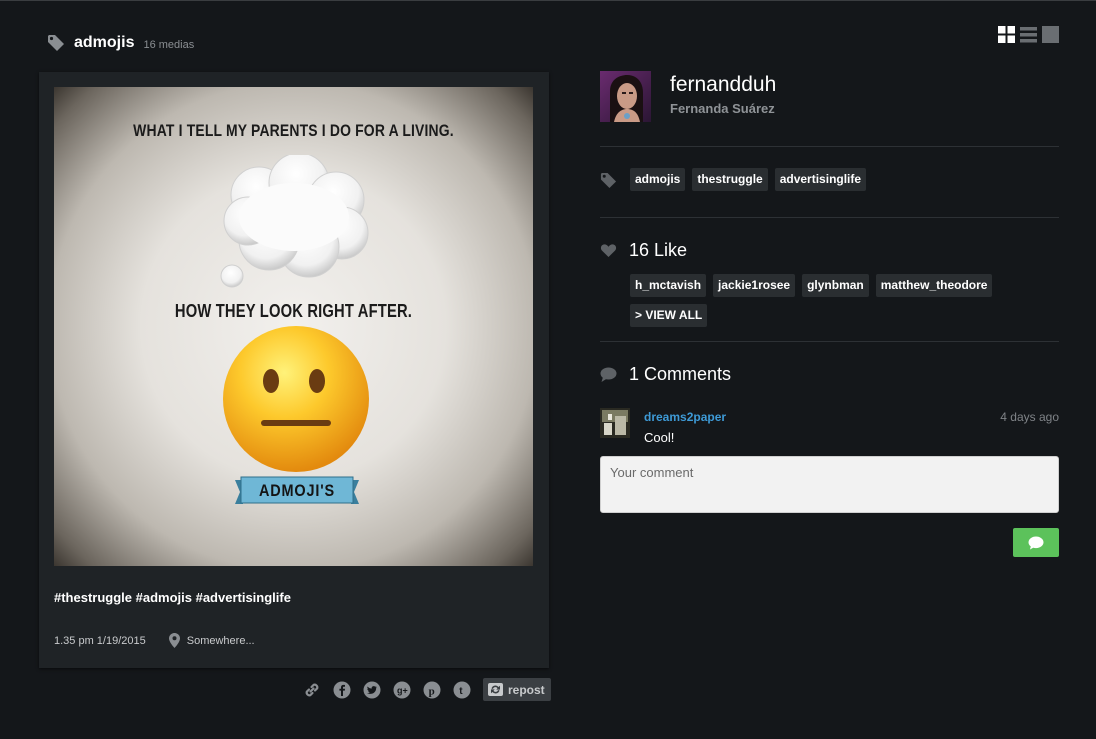 This screenshot has width=1096, height=739. I want to click on comment-text: Cool!, so click(659, 437).